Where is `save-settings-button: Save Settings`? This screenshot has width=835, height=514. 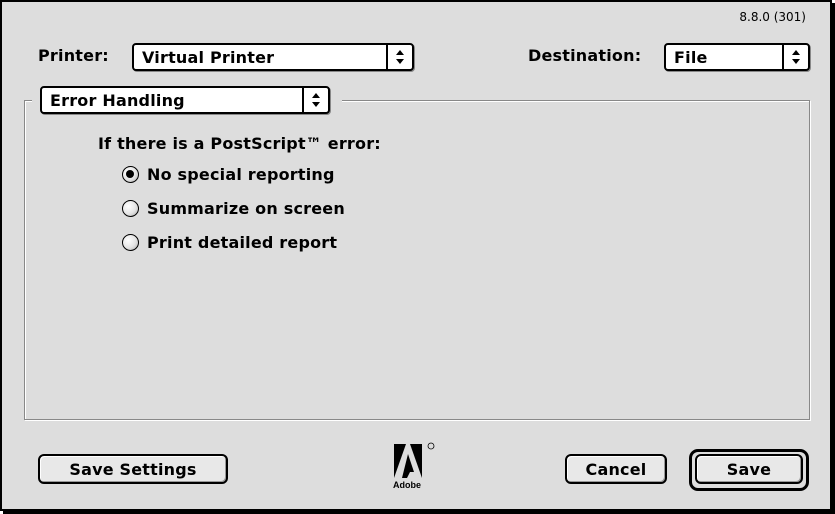
save-settings-button: Save Settings is located at coordinates (133, 469).